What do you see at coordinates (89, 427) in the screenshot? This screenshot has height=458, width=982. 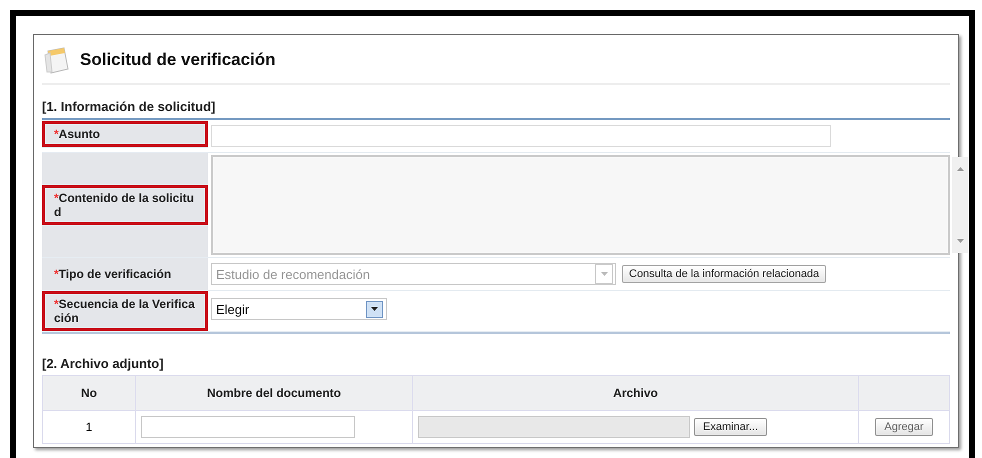 I see `table-cell: 1` at bounding box center [89, 427].